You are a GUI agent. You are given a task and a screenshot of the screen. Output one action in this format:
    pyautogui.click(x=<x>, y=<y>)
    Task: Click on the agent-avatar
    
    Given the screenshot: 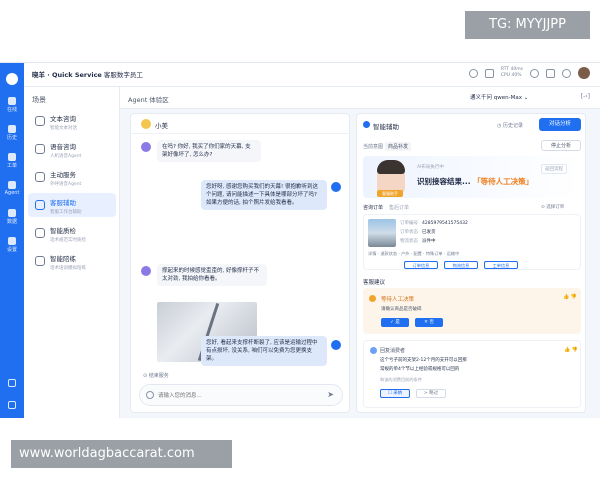 What is the action you would take?
    pyautogui.click(x=336, y=187)
    